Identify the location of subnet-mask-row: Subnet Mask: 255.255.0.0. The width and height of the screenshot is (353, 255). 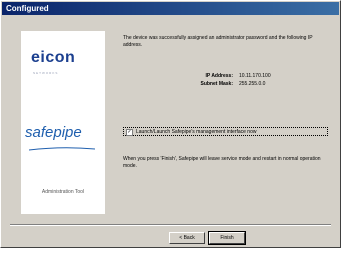
(226, 84).